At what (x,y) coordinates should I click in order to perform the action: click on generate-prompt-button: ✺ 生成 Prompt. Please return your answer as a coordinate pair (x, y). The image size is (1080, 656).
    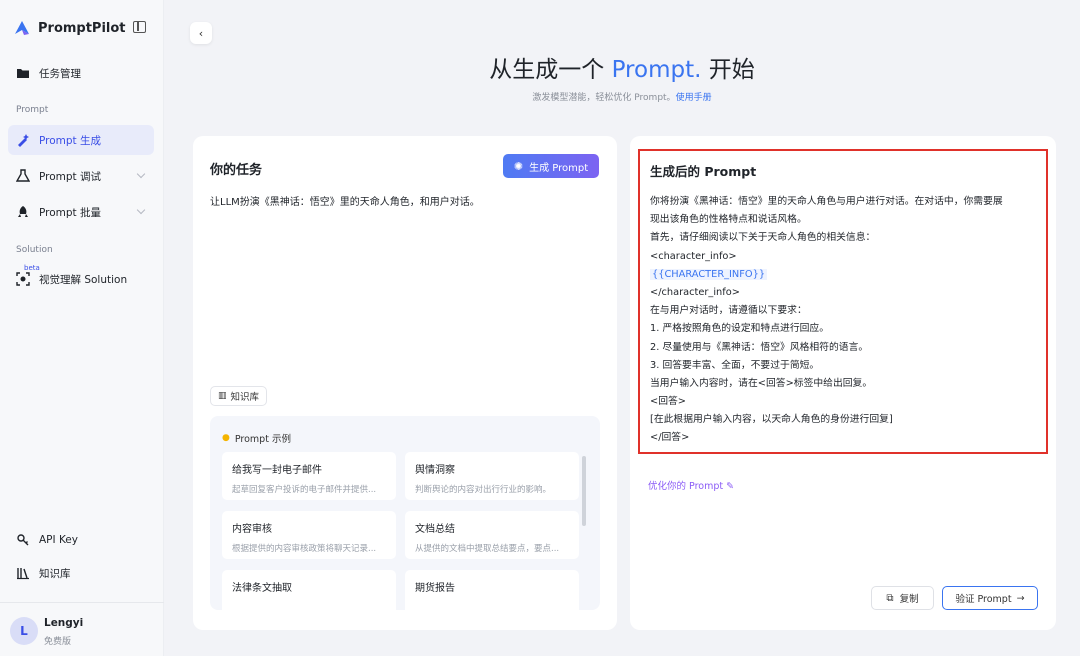
    Looking at the image, I should click on (551, 166).